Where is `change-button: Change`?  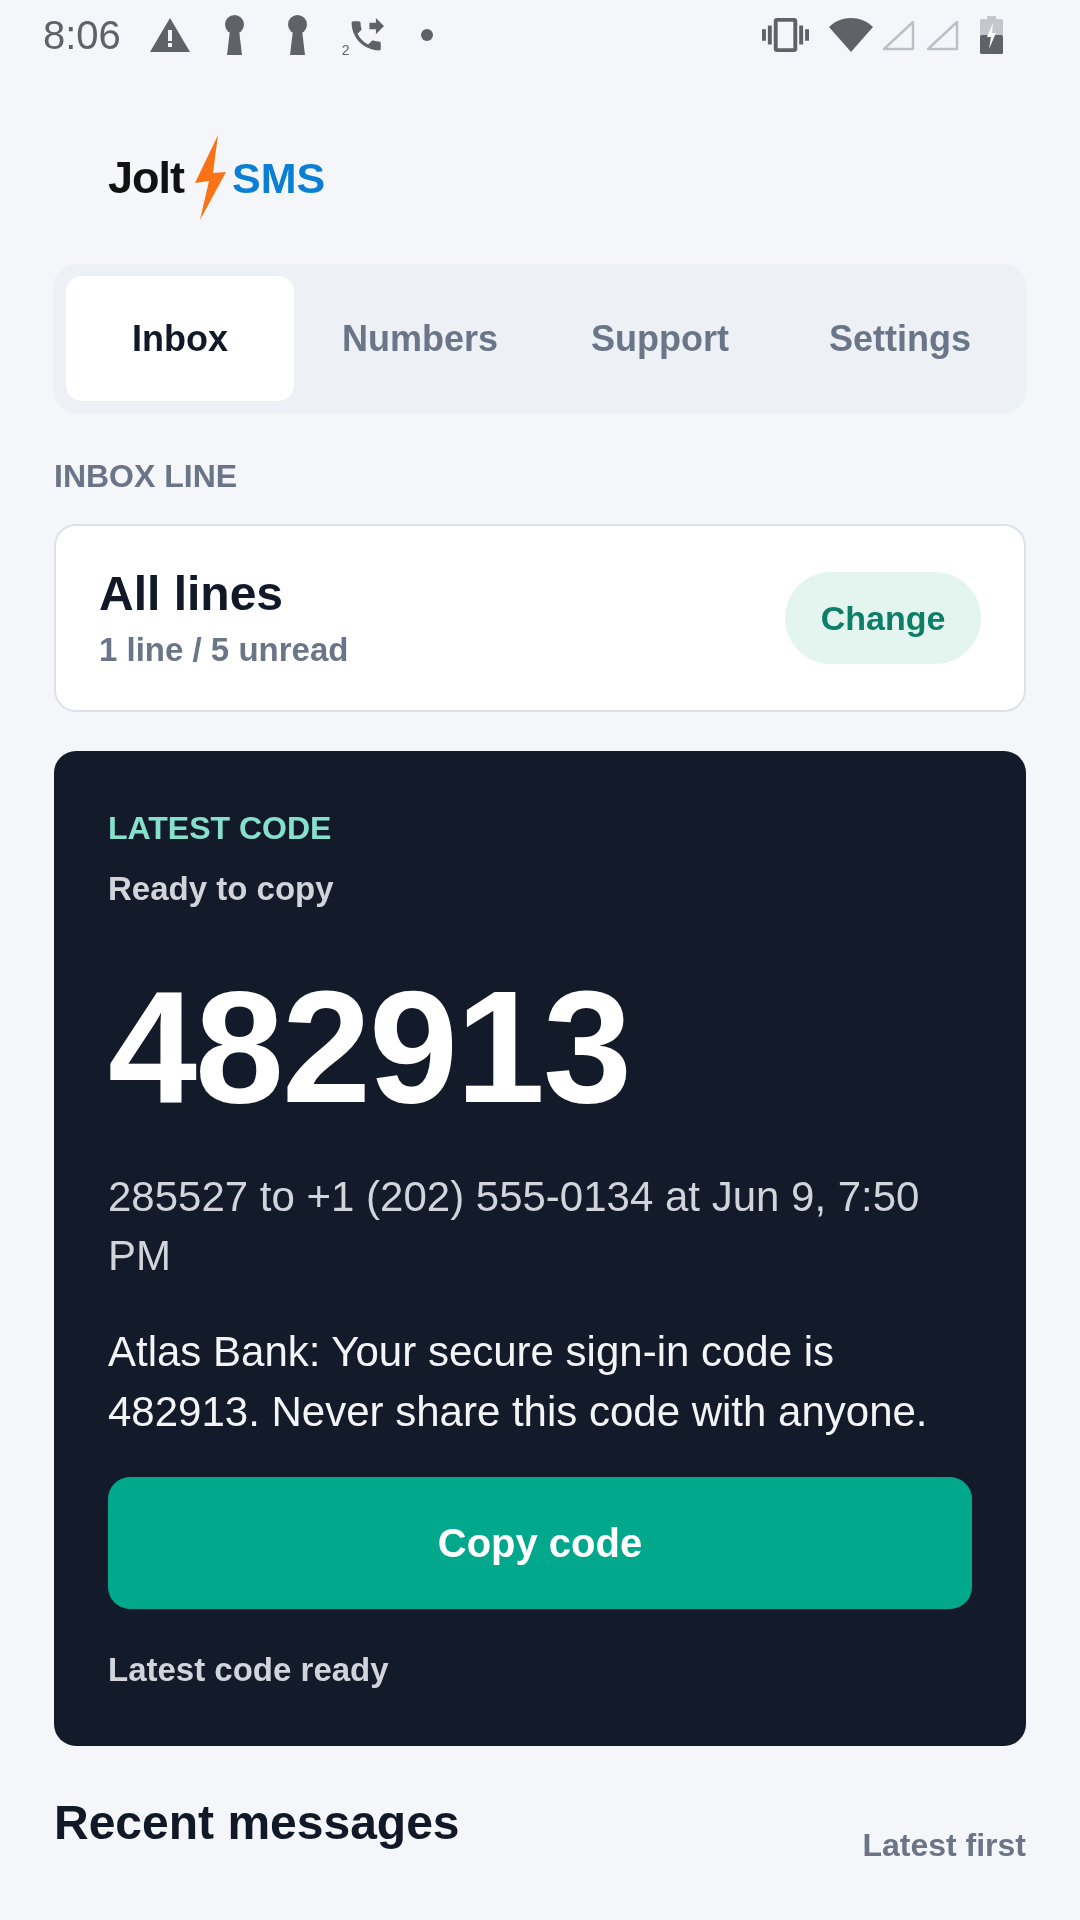
change-button: Change is located at coordinates (883, 618).